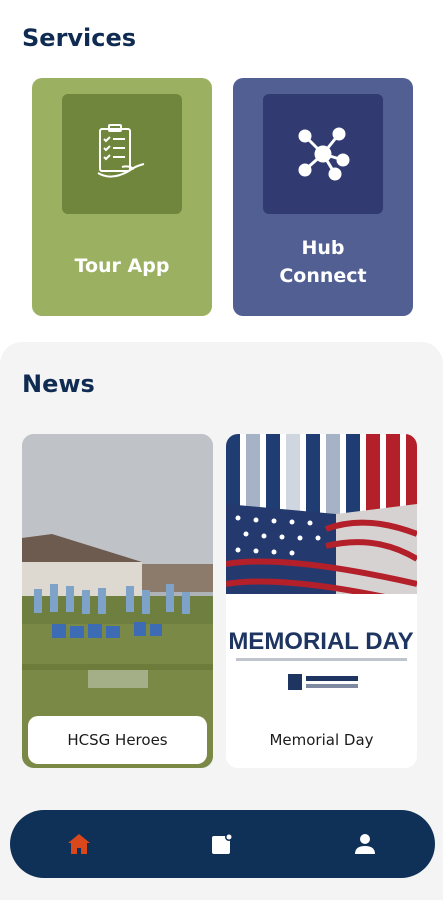 The width and height of the screenshot is (443, 900). What do you see at coordinates (58, 384) in the screenshot?
I see `news-title: News` at bounding box center [58, 384].